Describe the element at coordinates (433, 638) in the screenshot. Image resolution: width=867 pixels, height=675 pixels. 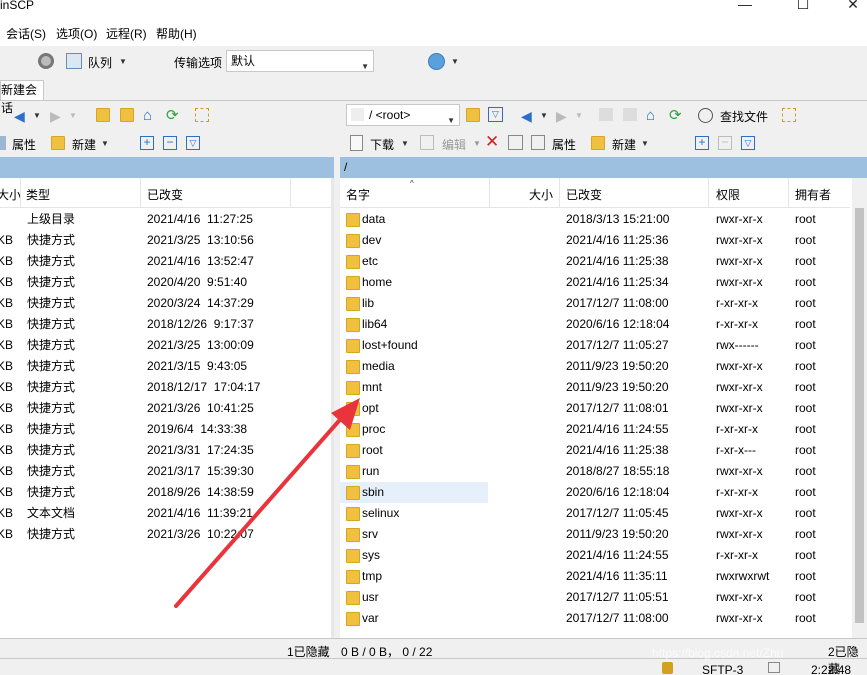
I see `status-divider` at that location.